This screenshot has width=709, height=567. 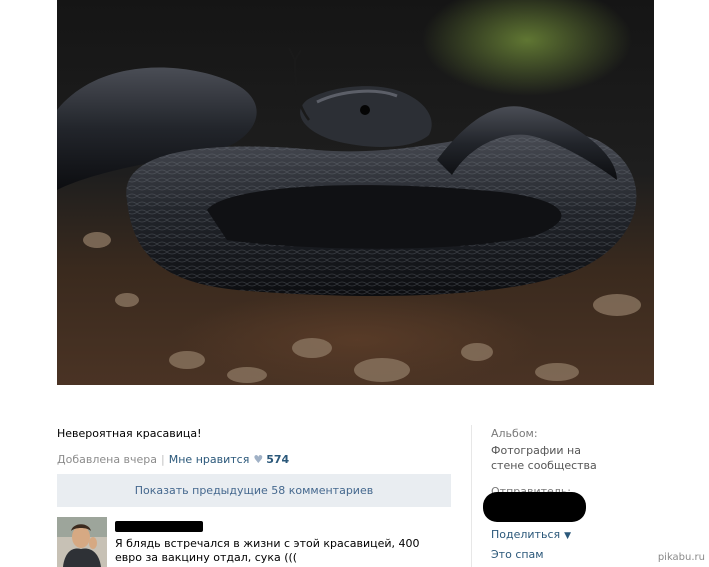 What do you see at coordinates (209, 459) in the screenshot?
I see `like-link: Мне нравится` at bounding box center [209, 459].